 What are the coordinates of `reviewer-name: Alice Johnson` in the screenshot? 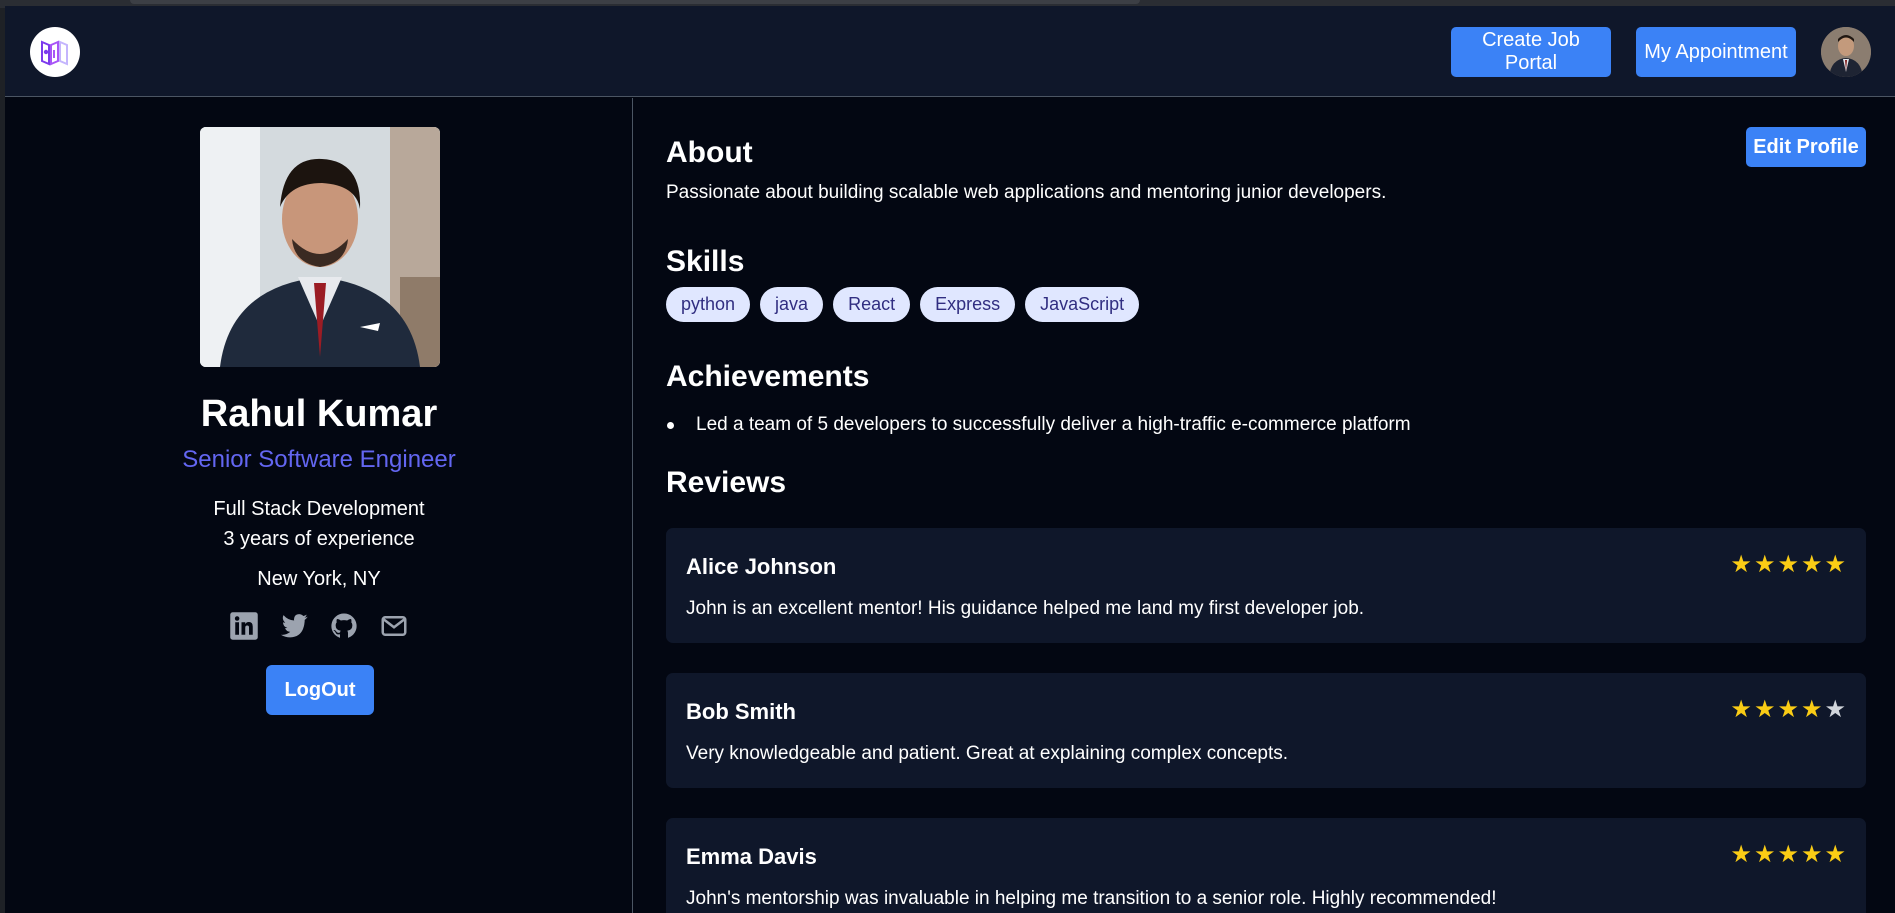 It's located at (761, 566).